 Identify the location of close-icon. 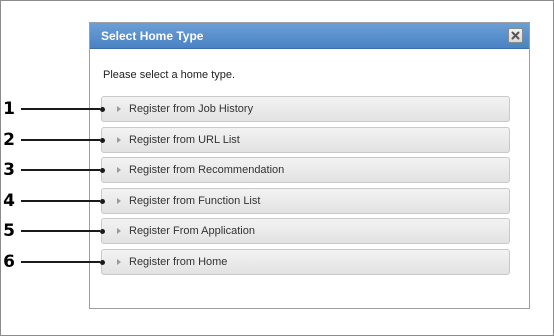
(515, 35).